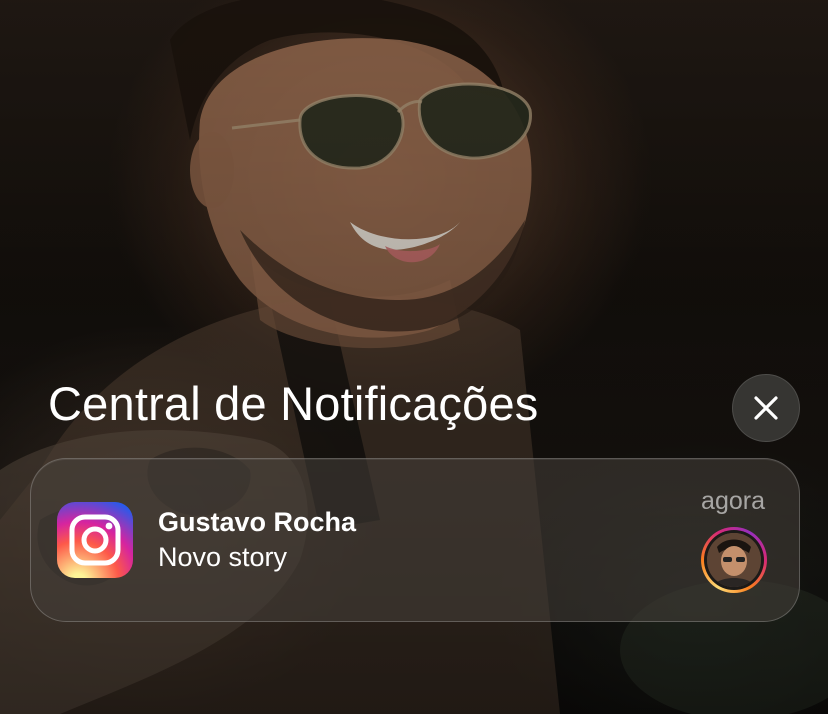 This screenshot has width=828, height=714. I want to click on close-icon, so click(766, 408).